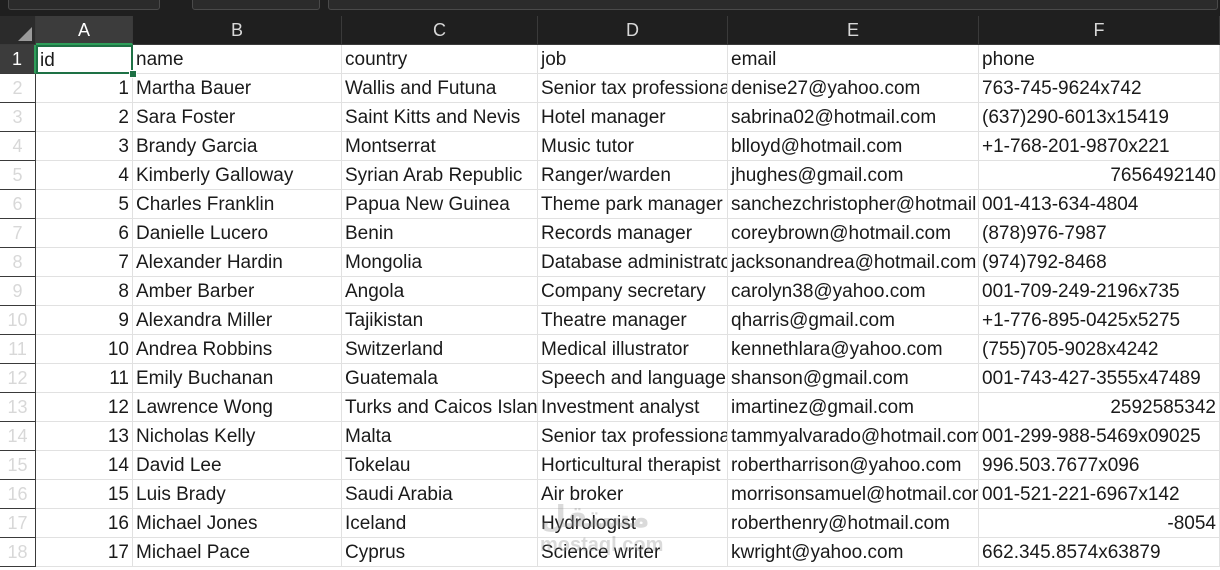 The image size is (1220, 570). I want to click on column-header-d: D, so click(633, 30).